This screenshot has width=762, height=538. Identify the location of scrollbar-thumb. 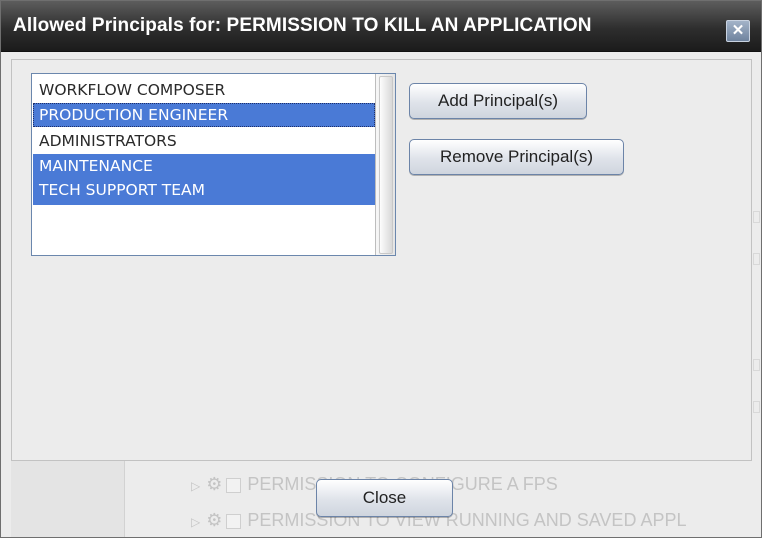
(386, 165).